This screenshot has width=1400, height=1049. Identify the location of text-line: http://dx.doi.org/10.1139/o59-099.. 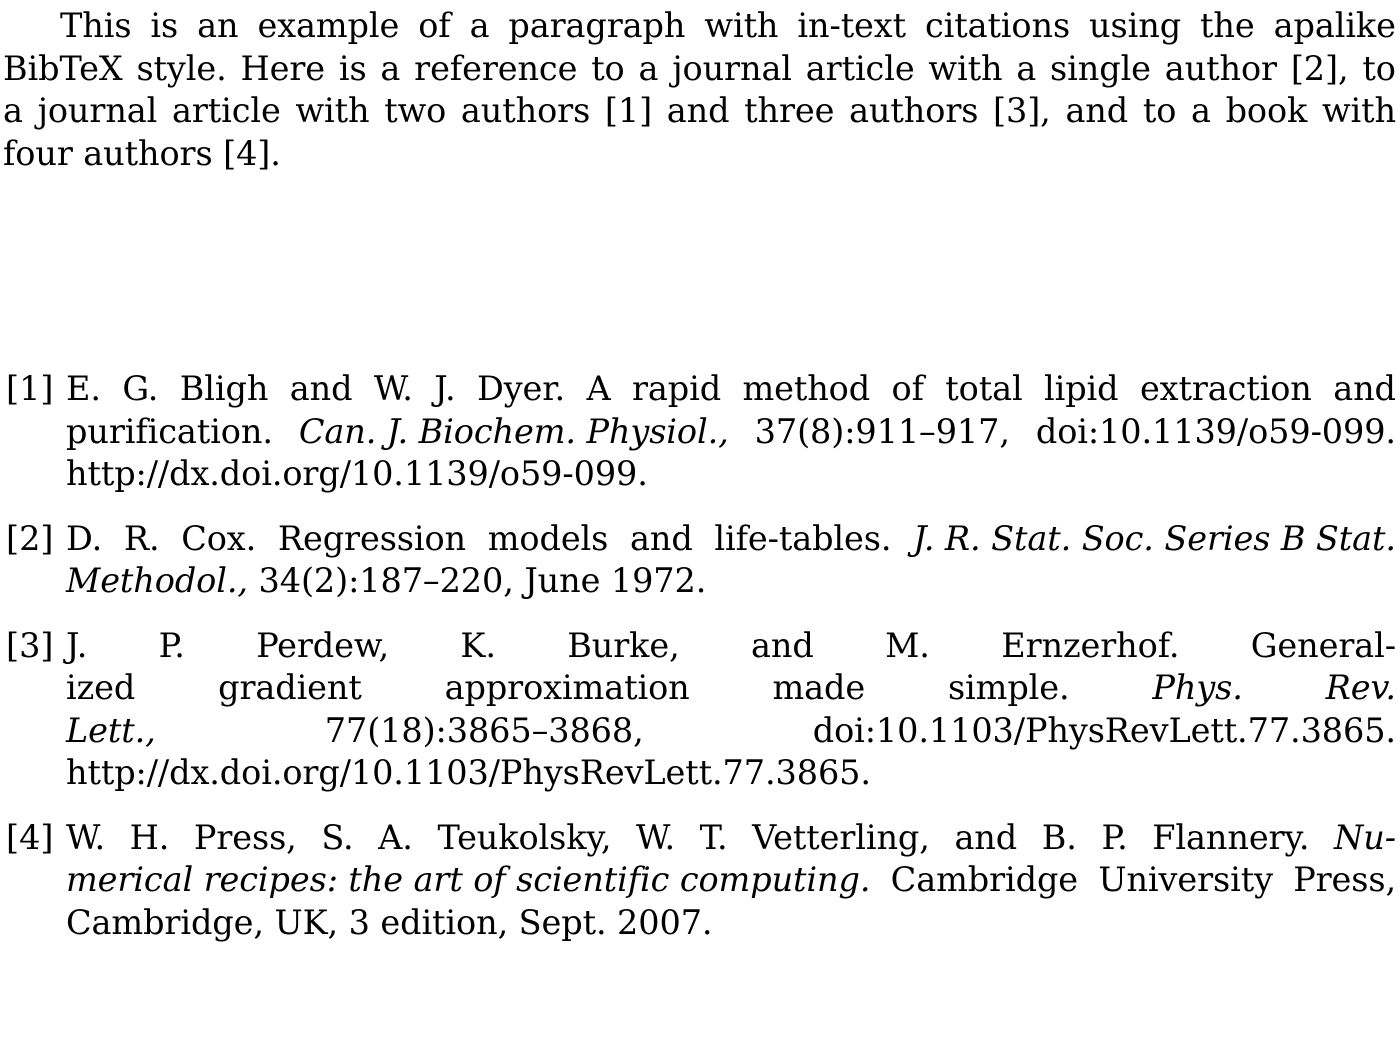
(357, 474).